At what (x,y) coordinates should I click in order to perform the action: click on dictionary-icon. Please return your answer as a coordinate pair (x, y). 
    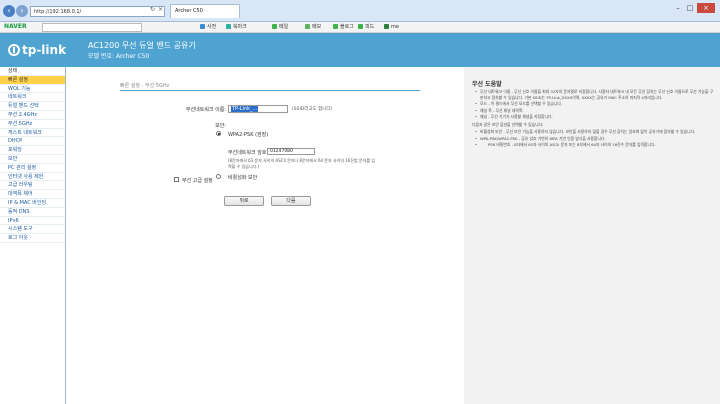
    Looking at the image, I should click on (202, 26).